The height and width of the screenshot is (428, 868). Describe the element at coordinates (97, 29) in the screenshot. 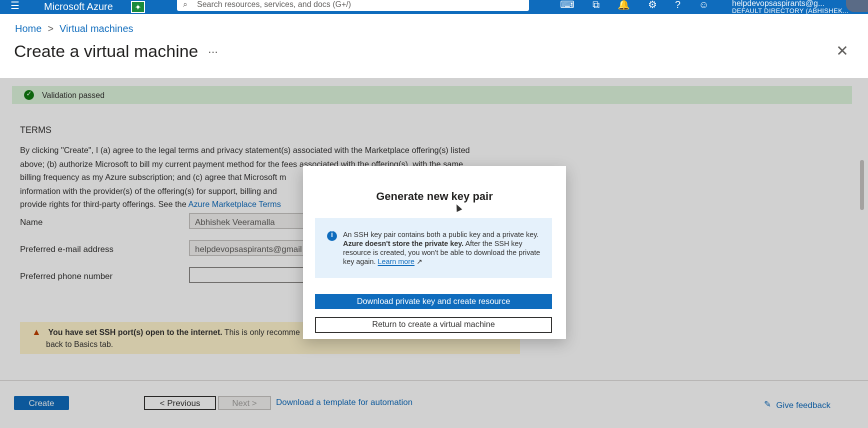

I see `breadcrumb-virtual-machines: Virtual machines` at that location.